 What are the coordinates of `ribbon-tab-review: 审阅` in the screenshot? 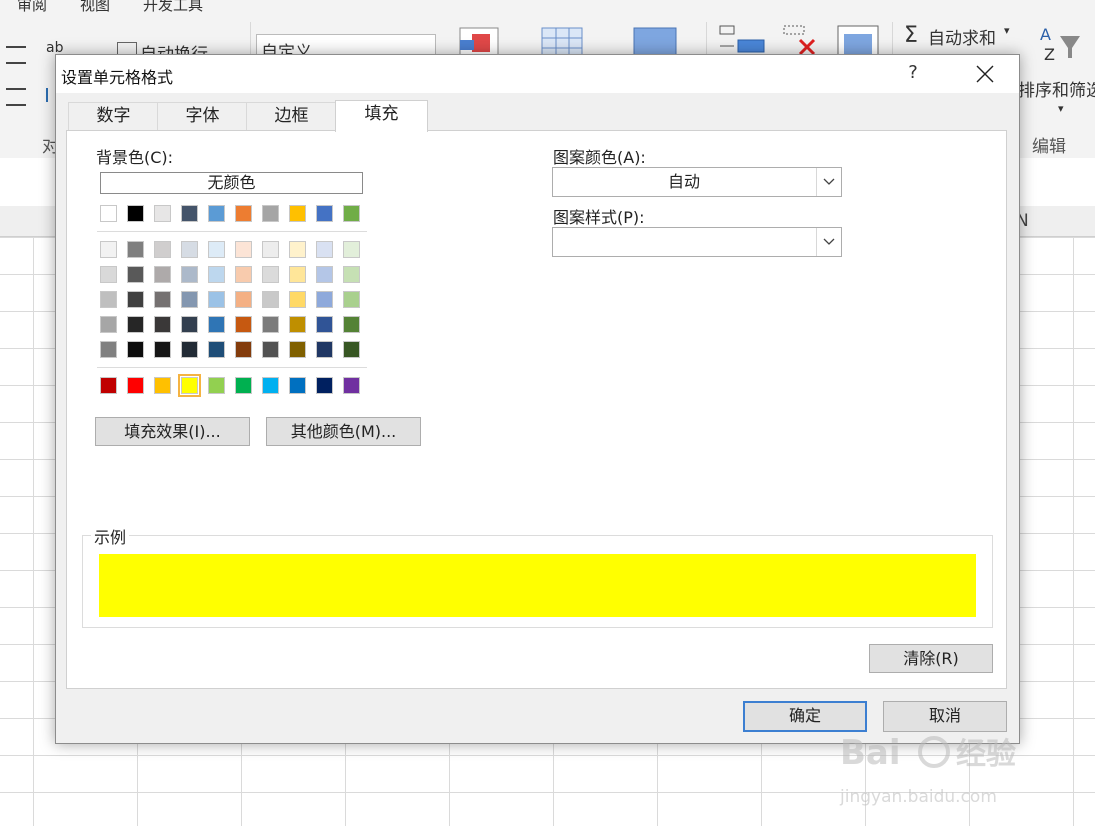 It's located at (32, 7).